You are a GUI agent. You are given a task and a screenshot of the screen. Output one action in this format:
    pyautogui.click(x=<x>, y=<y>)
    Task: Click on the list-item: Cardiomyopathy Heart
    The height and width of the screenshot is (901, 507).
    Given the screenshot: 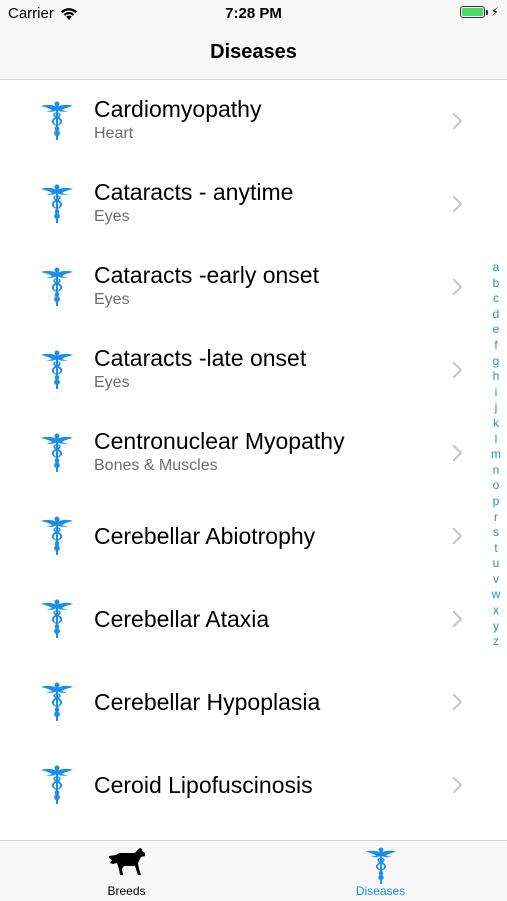 What is the action you would take?
    pyautogui.click(x=253, y=121)
    